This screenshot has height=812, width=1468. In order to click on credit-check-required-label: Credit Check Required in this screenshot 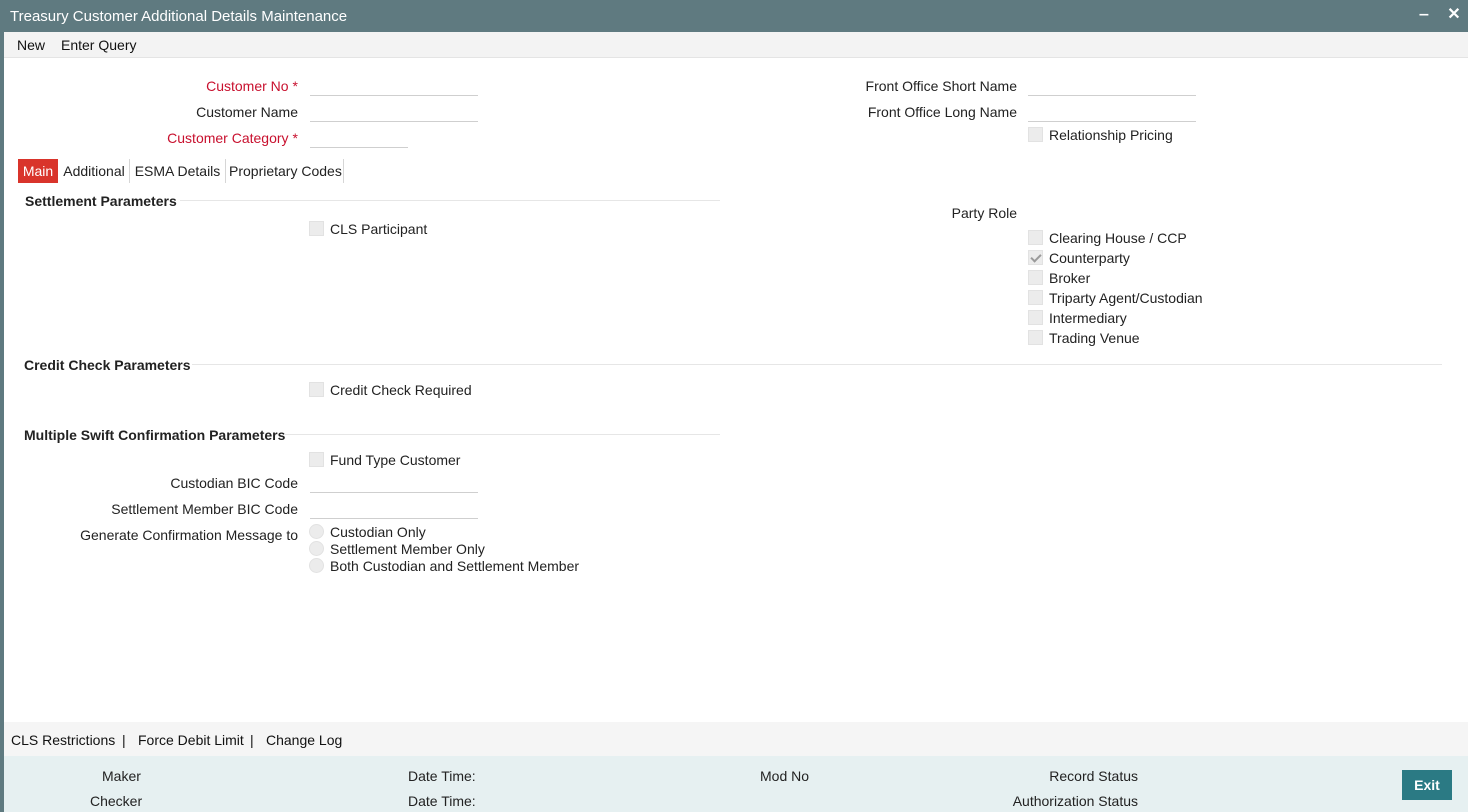, I will do `click(401, 390)`.